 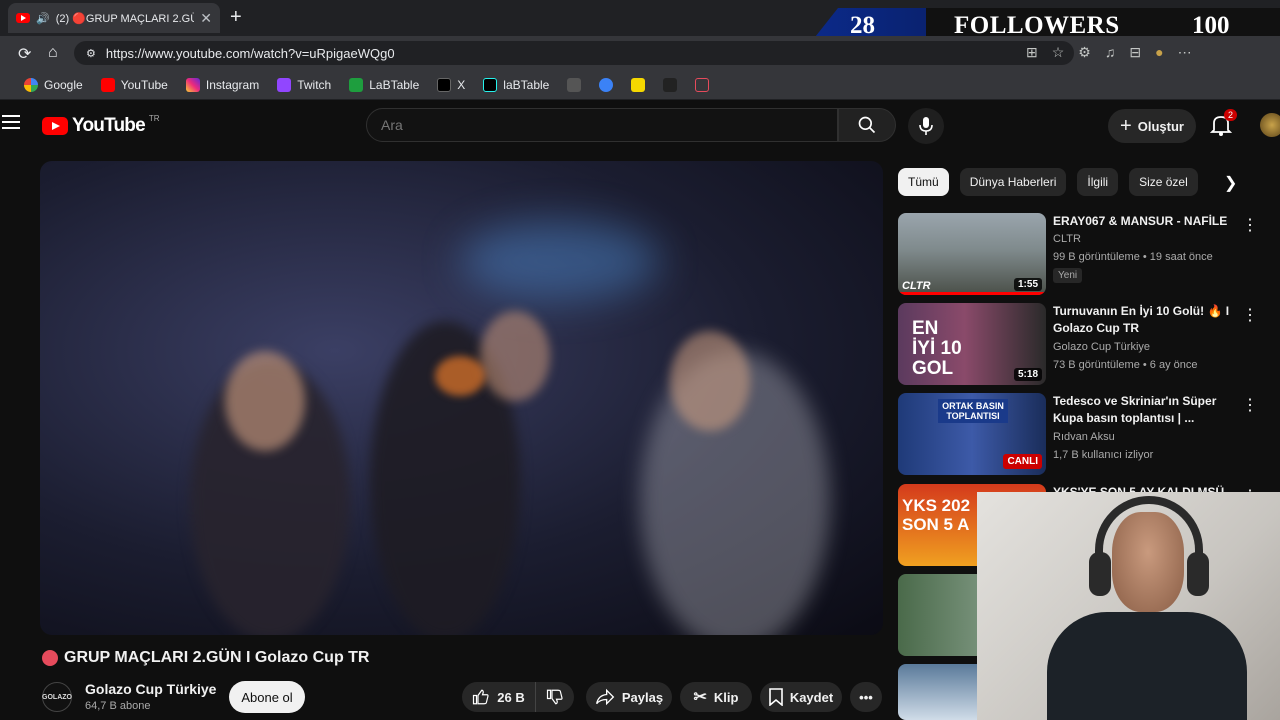 What do you see at coordinates (574, 84) in the screenshot?
I see `bookmark-misc-icon` at bounding box center [574, 84].